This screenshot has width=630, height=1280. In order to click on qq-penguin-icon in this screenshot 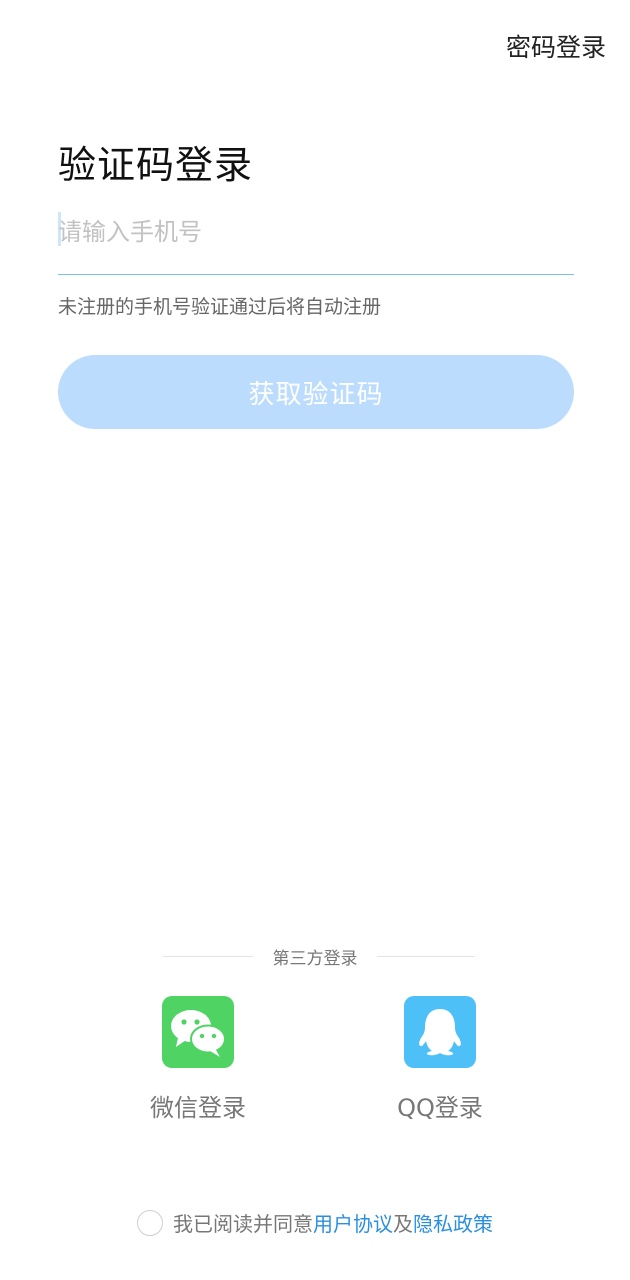, I will do `click(440, 1032)`.